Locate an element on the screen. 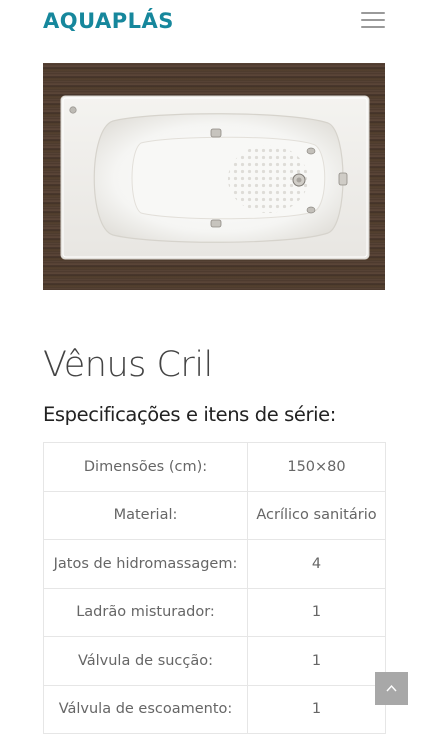  site-header: AQUAPLÁS is located at coordinates (214, 22).